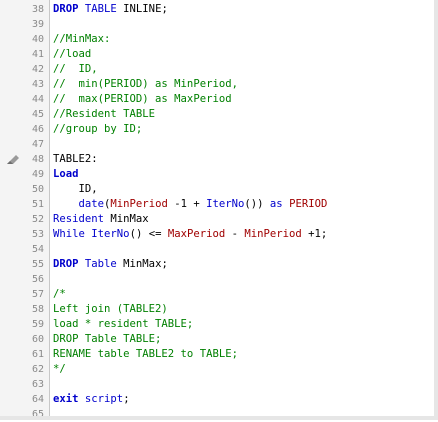  I want to click on code-token: ()), so click(257, 204).